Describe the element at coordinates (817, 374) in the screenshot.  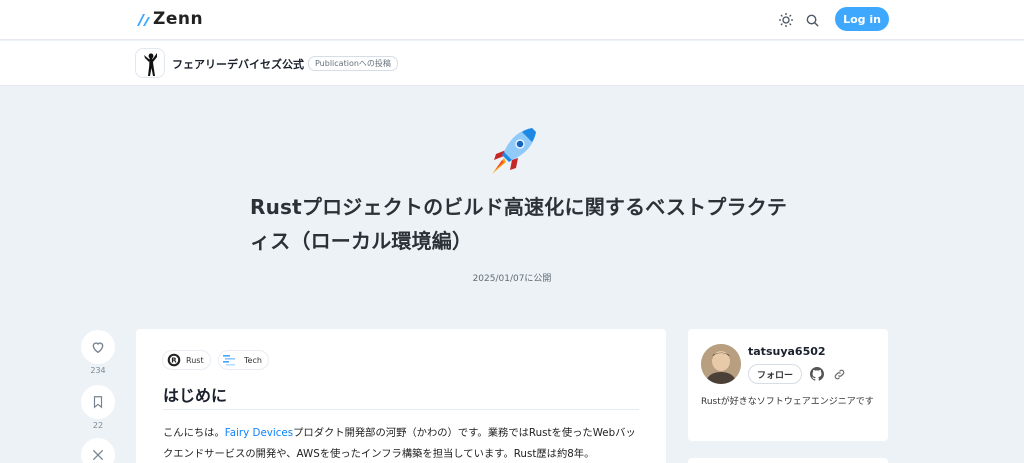
I see `github-icon` at that location.